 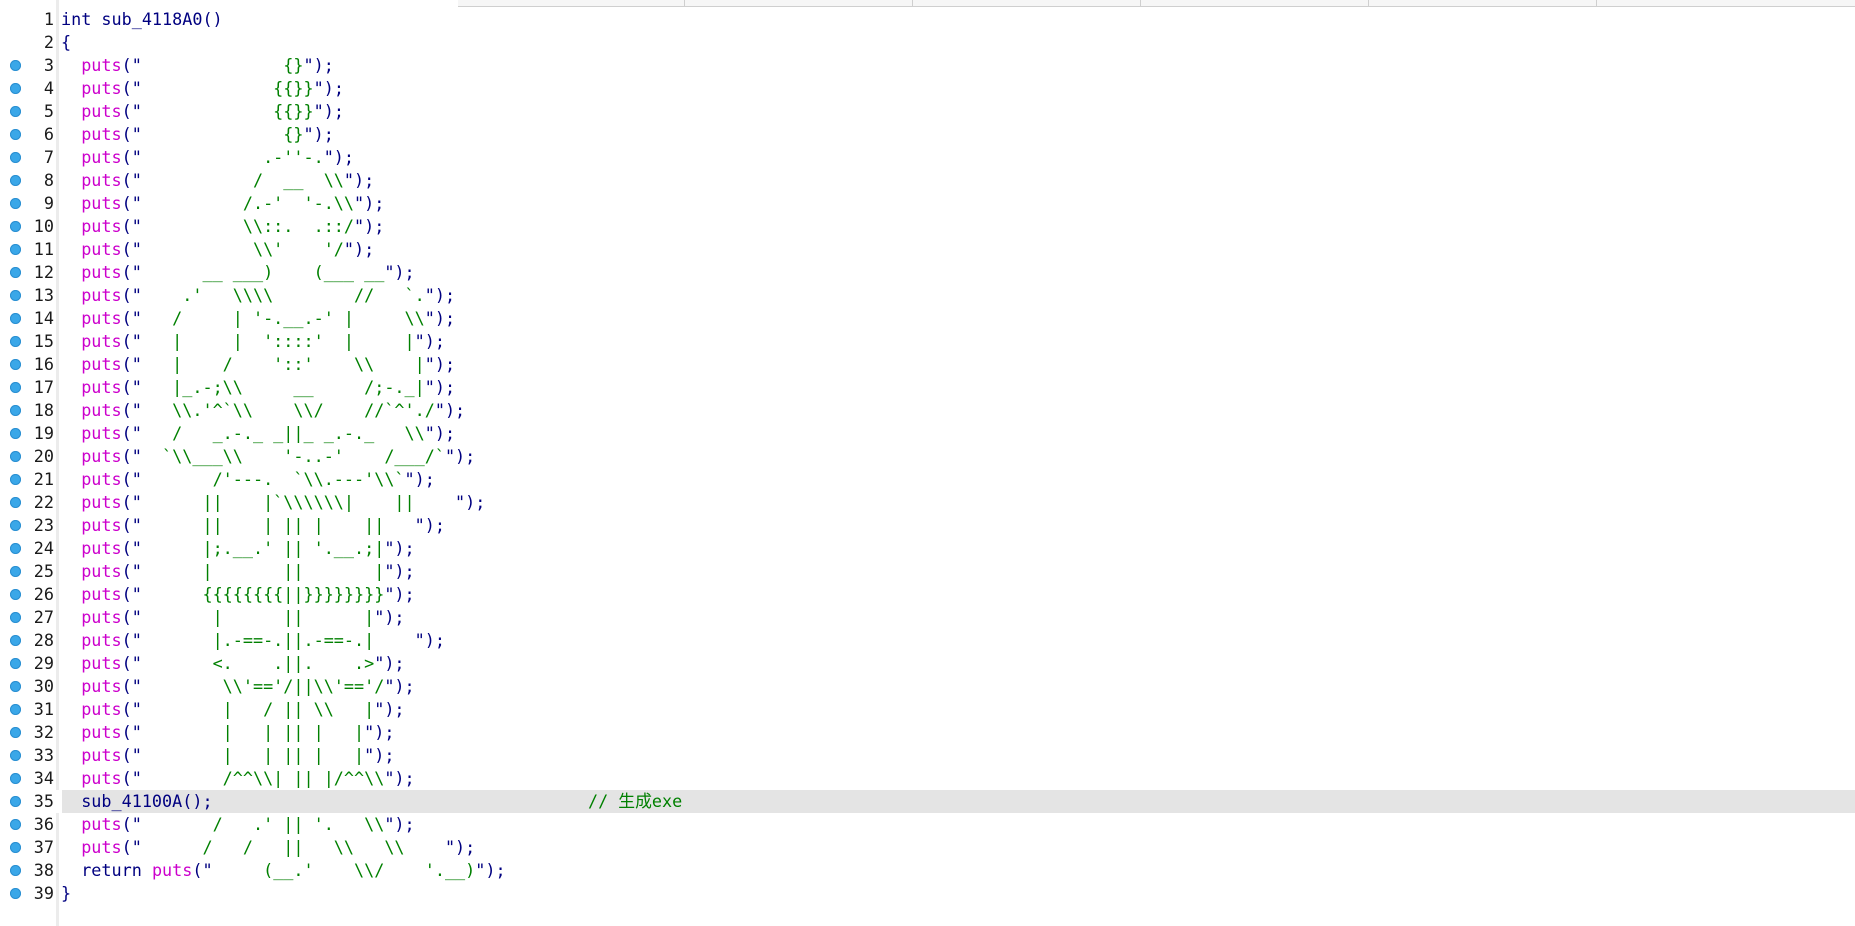 What do you see at coordinates (237, 686) in the screenshot?
I see `code-text: puts(" \\'=='/||\\'=='/");` at bounding box center [237, 686].